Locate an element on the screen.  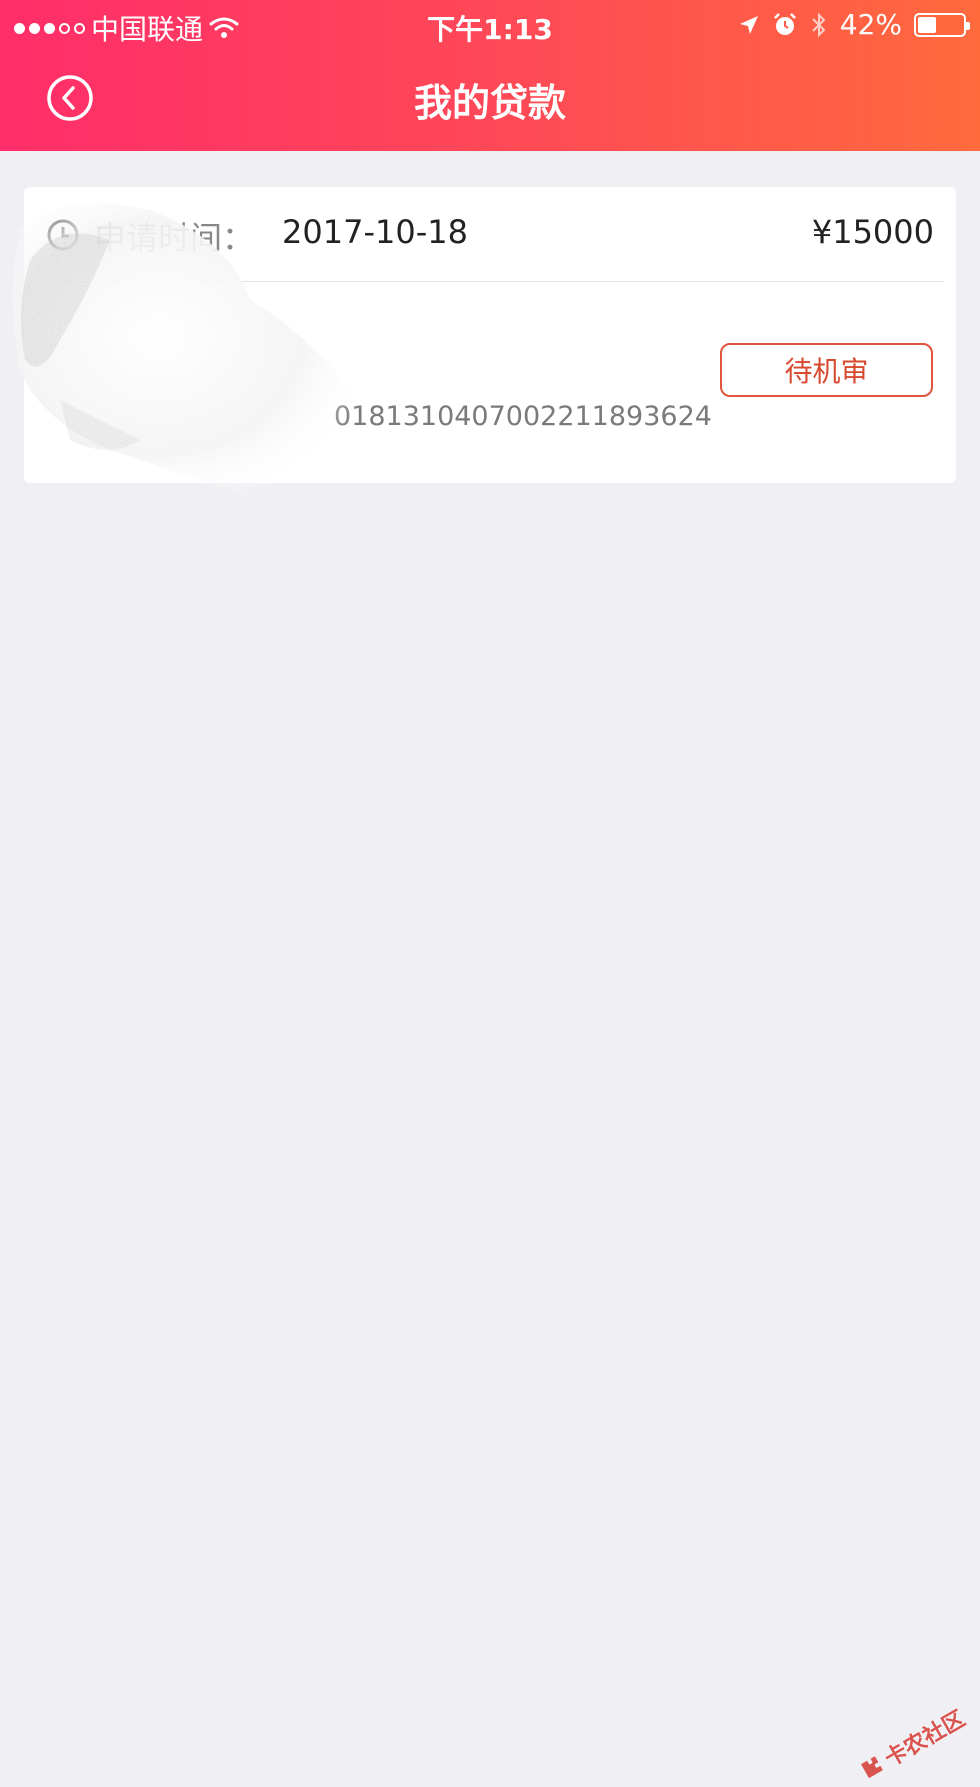
status-right: 42% is located at coordinates (854, 24).